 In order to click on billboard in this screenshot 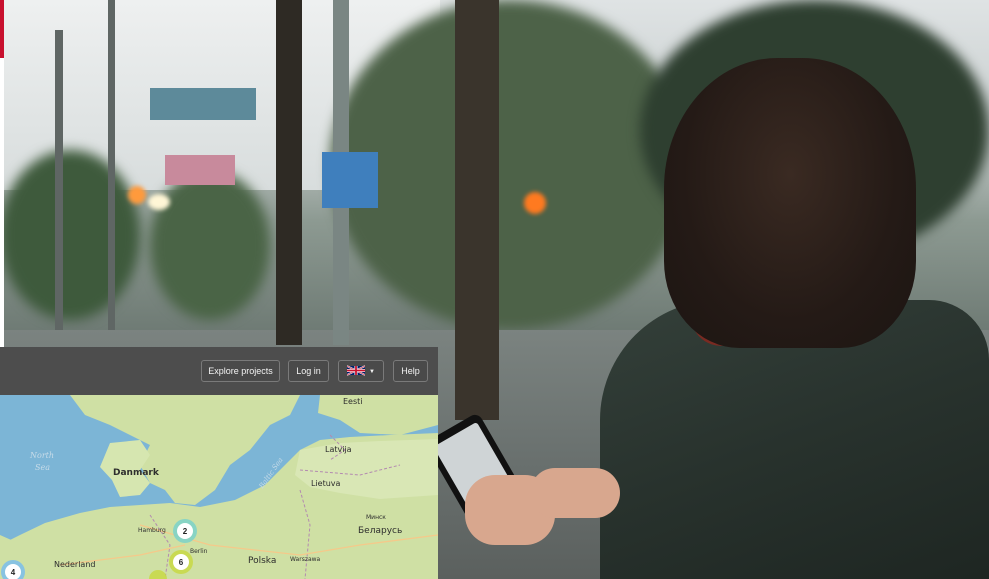, I will do `click(200, 170)`.